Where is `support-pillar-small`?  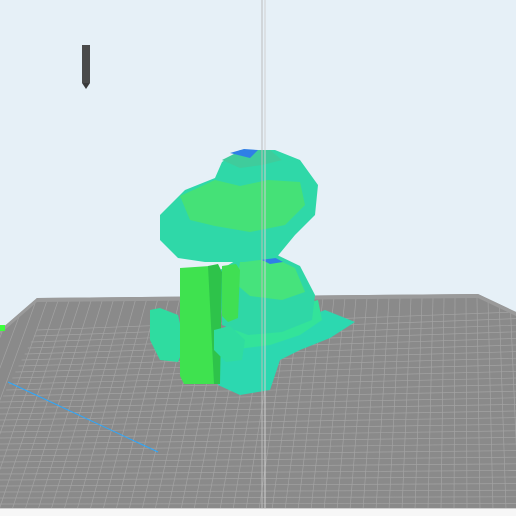 support-pillar-small is located at coordinates (231, 293).